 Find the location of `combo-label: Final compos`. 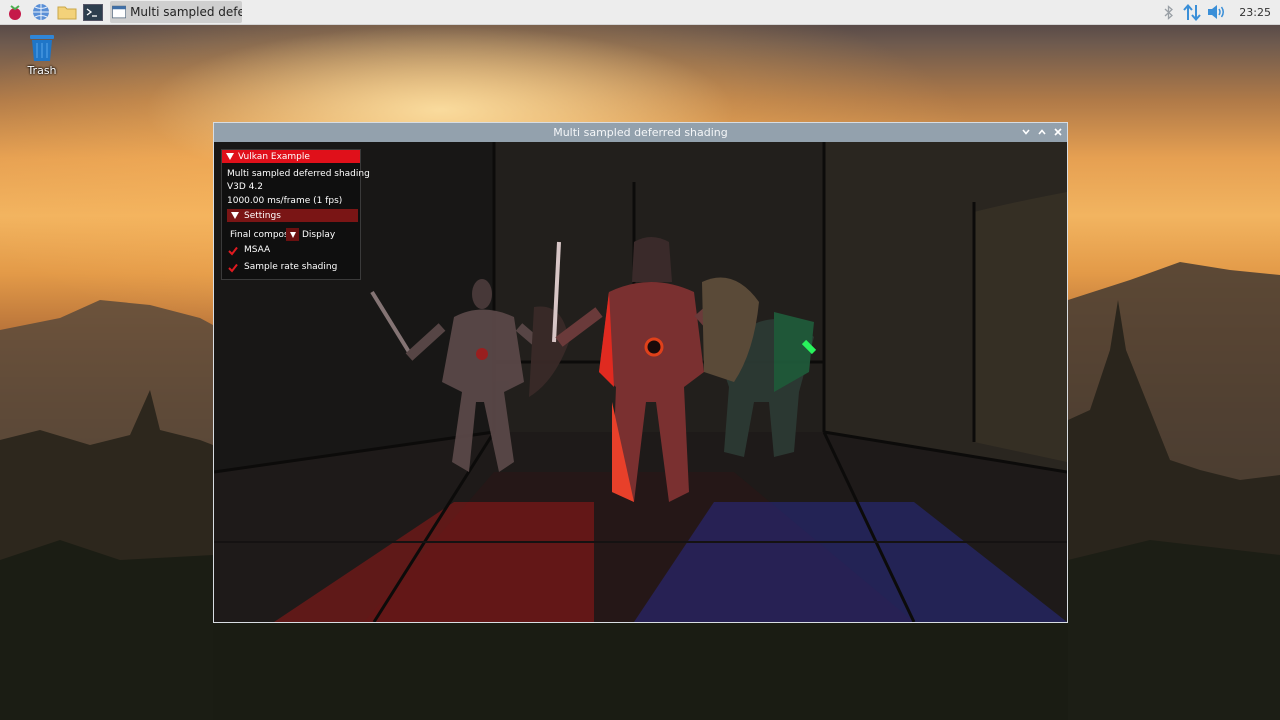

combo-label: Final compos is located at coordinates (258, 234).